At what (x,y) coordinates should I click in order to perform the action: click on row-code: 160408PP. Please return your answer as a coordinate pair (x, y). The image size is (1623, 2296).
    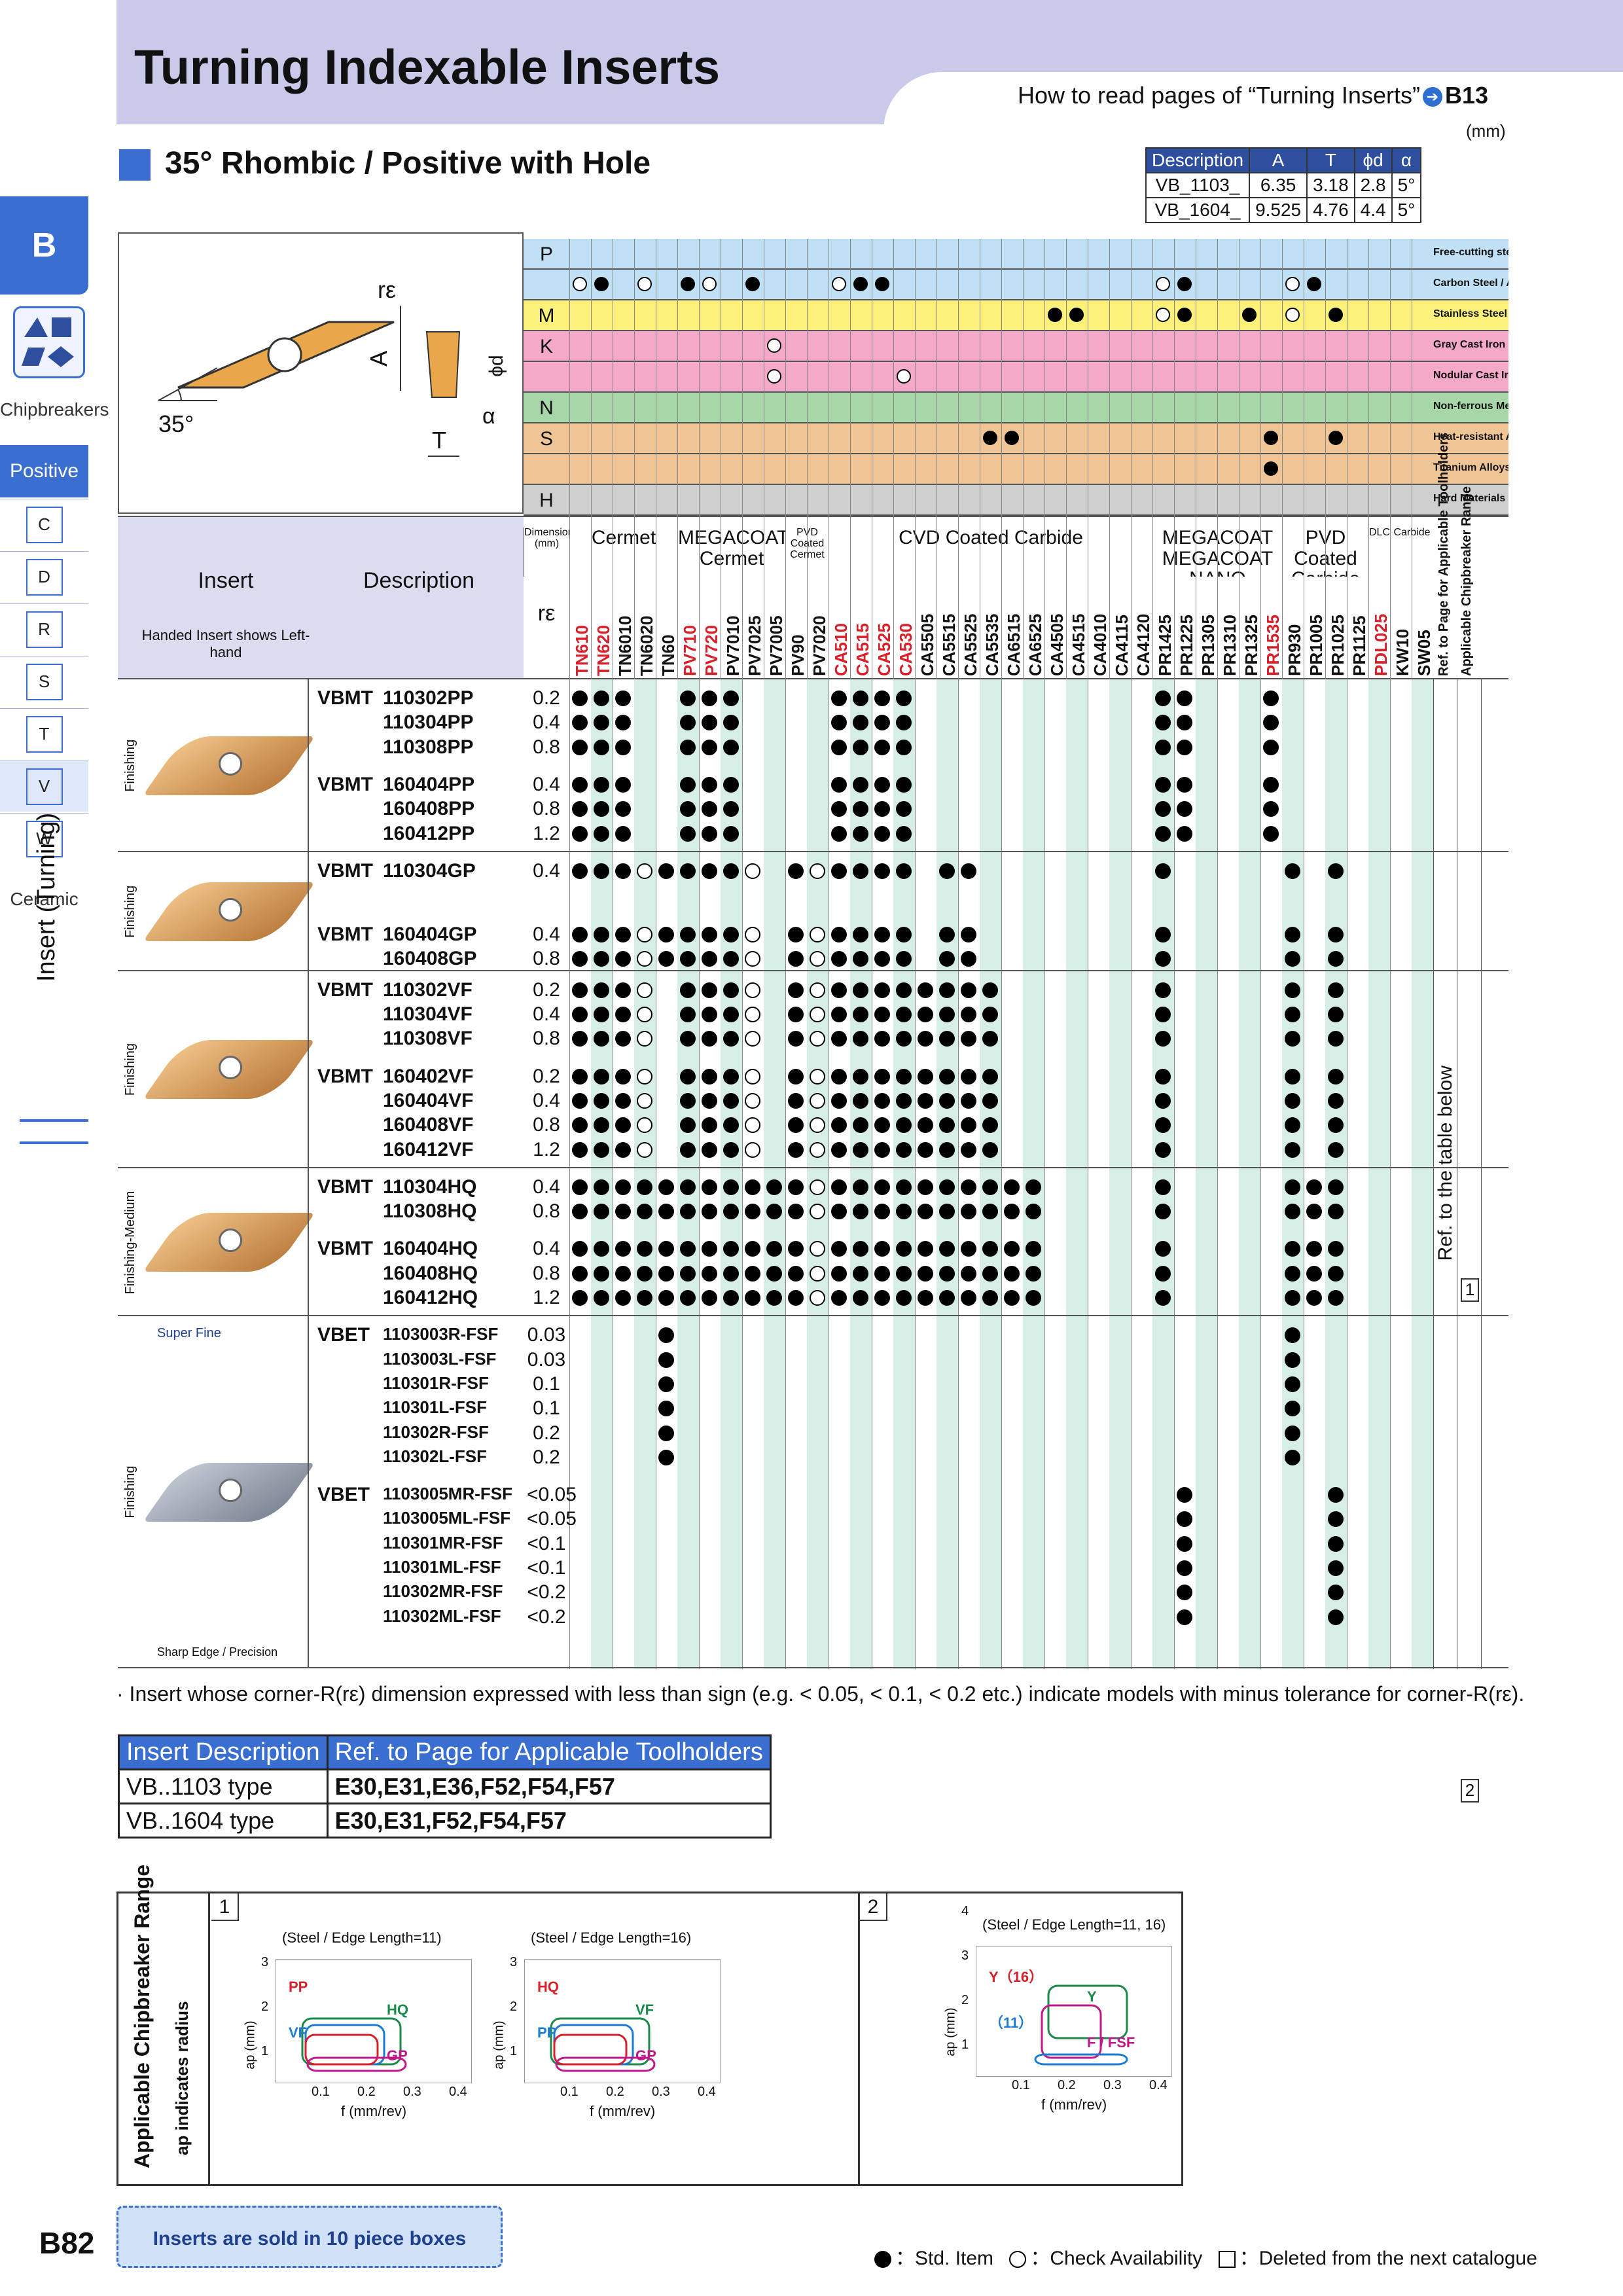
    Looking at the image, I should click on (429, 809).